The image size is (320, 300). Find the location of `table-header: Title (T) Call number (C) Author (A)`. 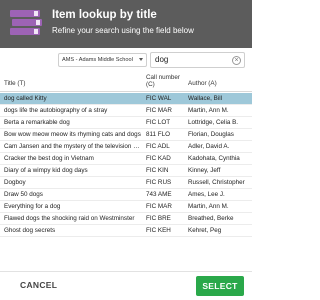

table-header: Title (T) Call number (C) Author (A) is located at coordinates (126, 83).